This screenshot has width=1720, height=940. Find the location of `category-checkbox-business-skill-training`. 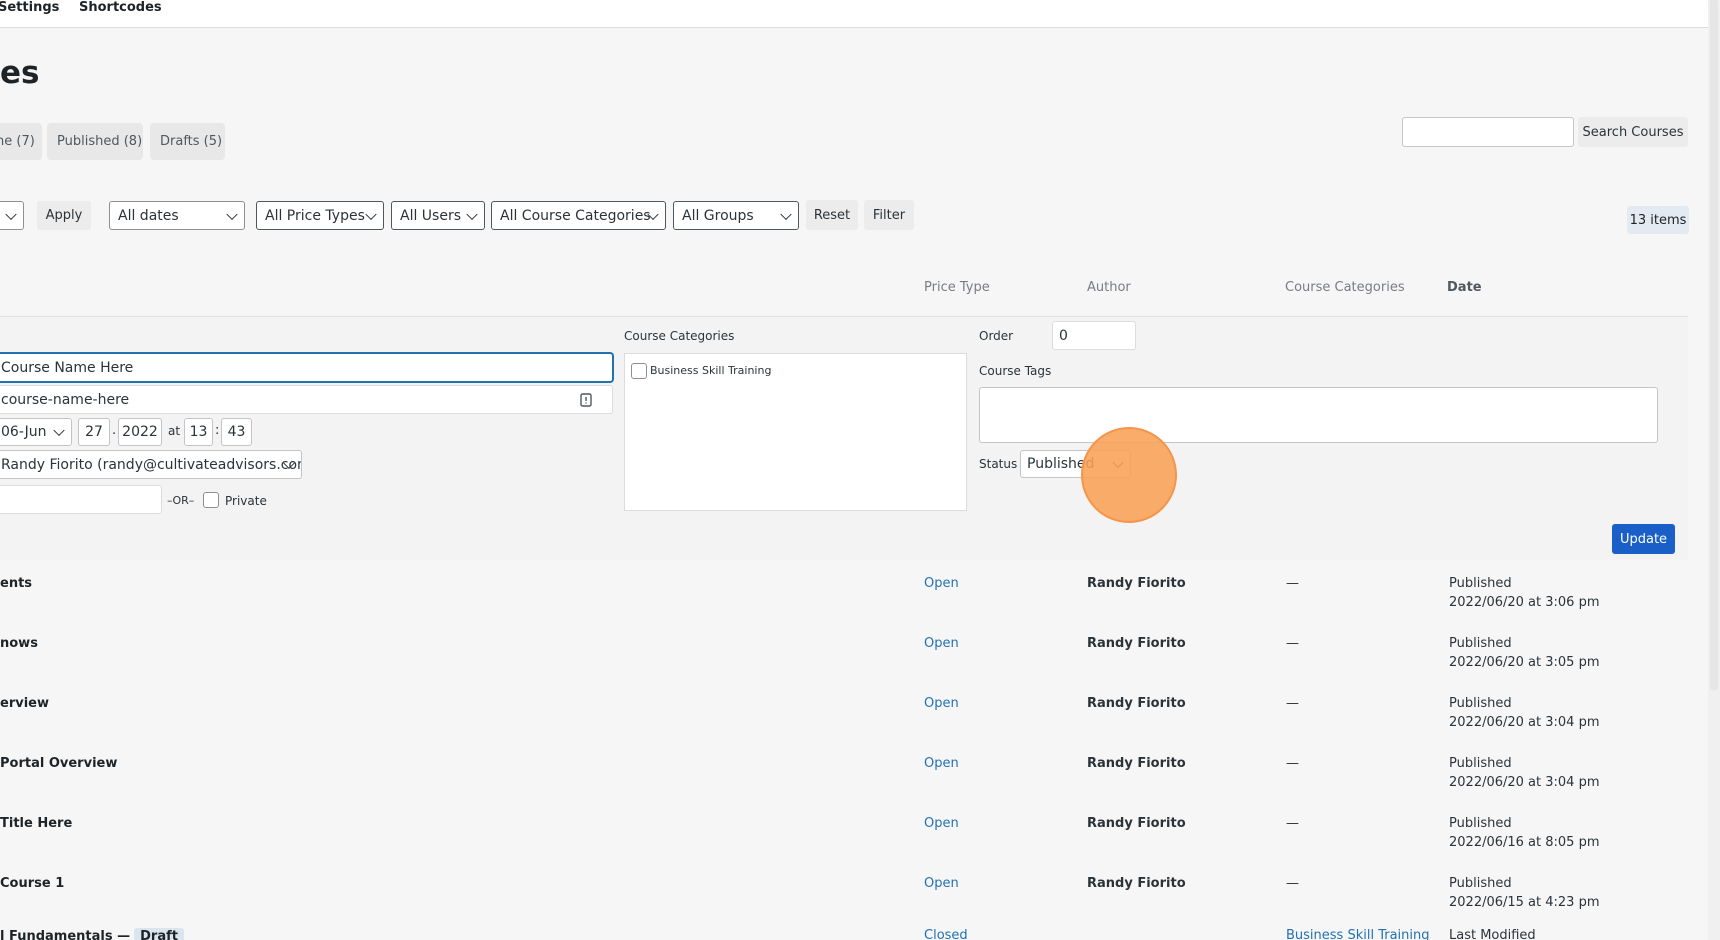

category-checkbox-business-skill-training is located at coordinates (639, 371).